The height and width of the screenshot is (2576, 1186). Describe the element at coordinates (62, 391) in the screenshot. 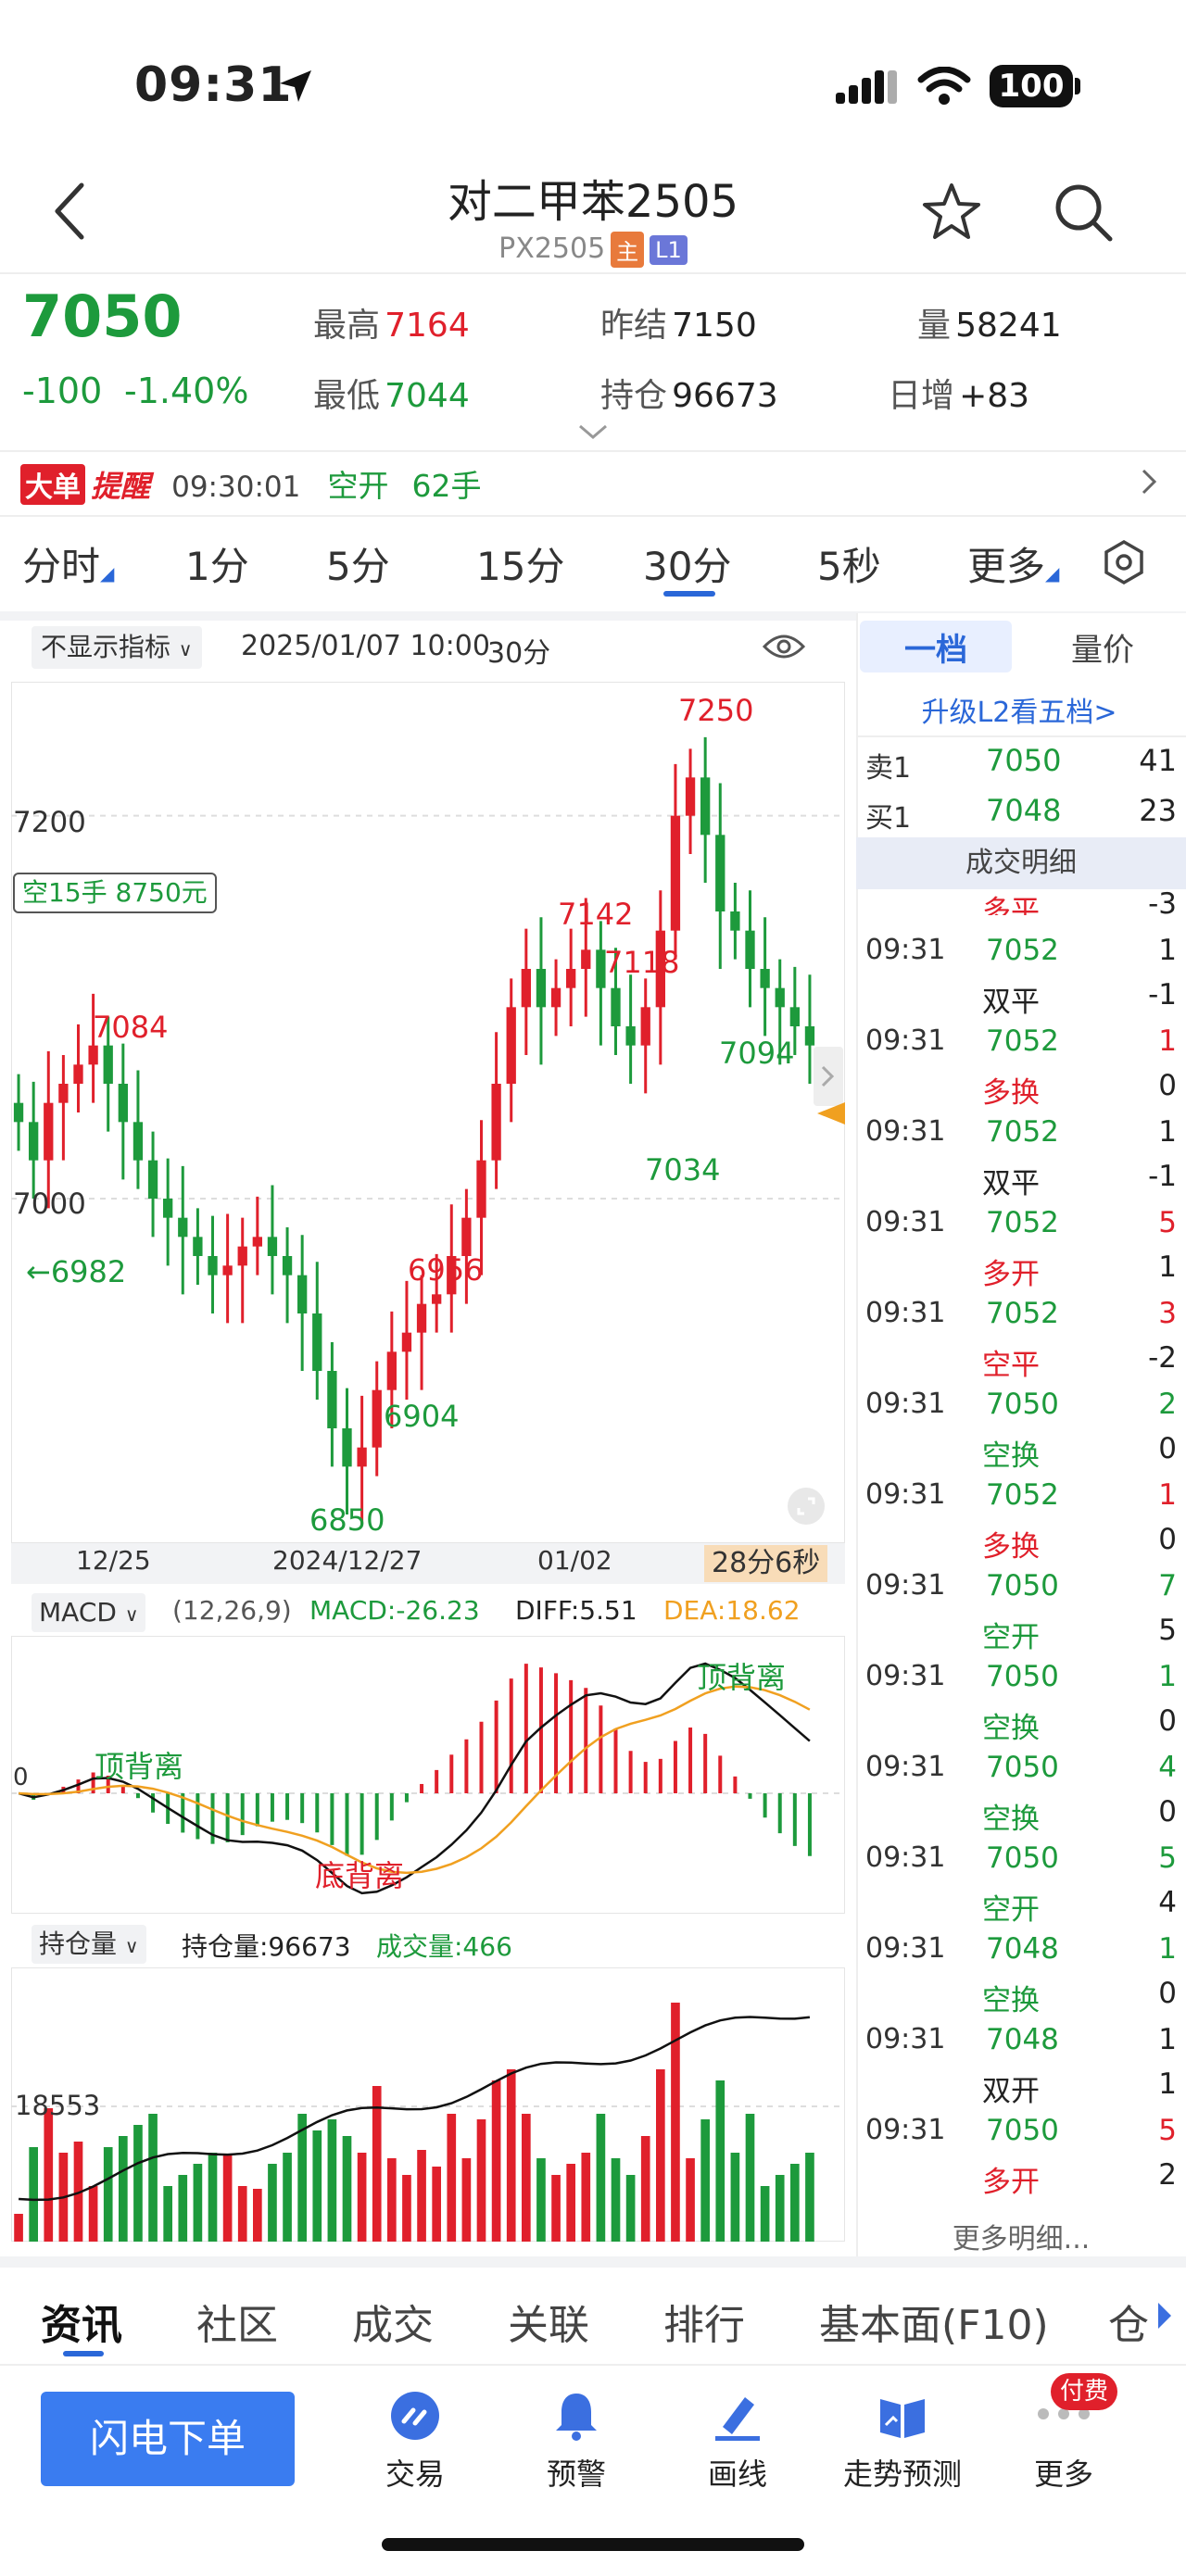

I see `price-change: -100` at that location.